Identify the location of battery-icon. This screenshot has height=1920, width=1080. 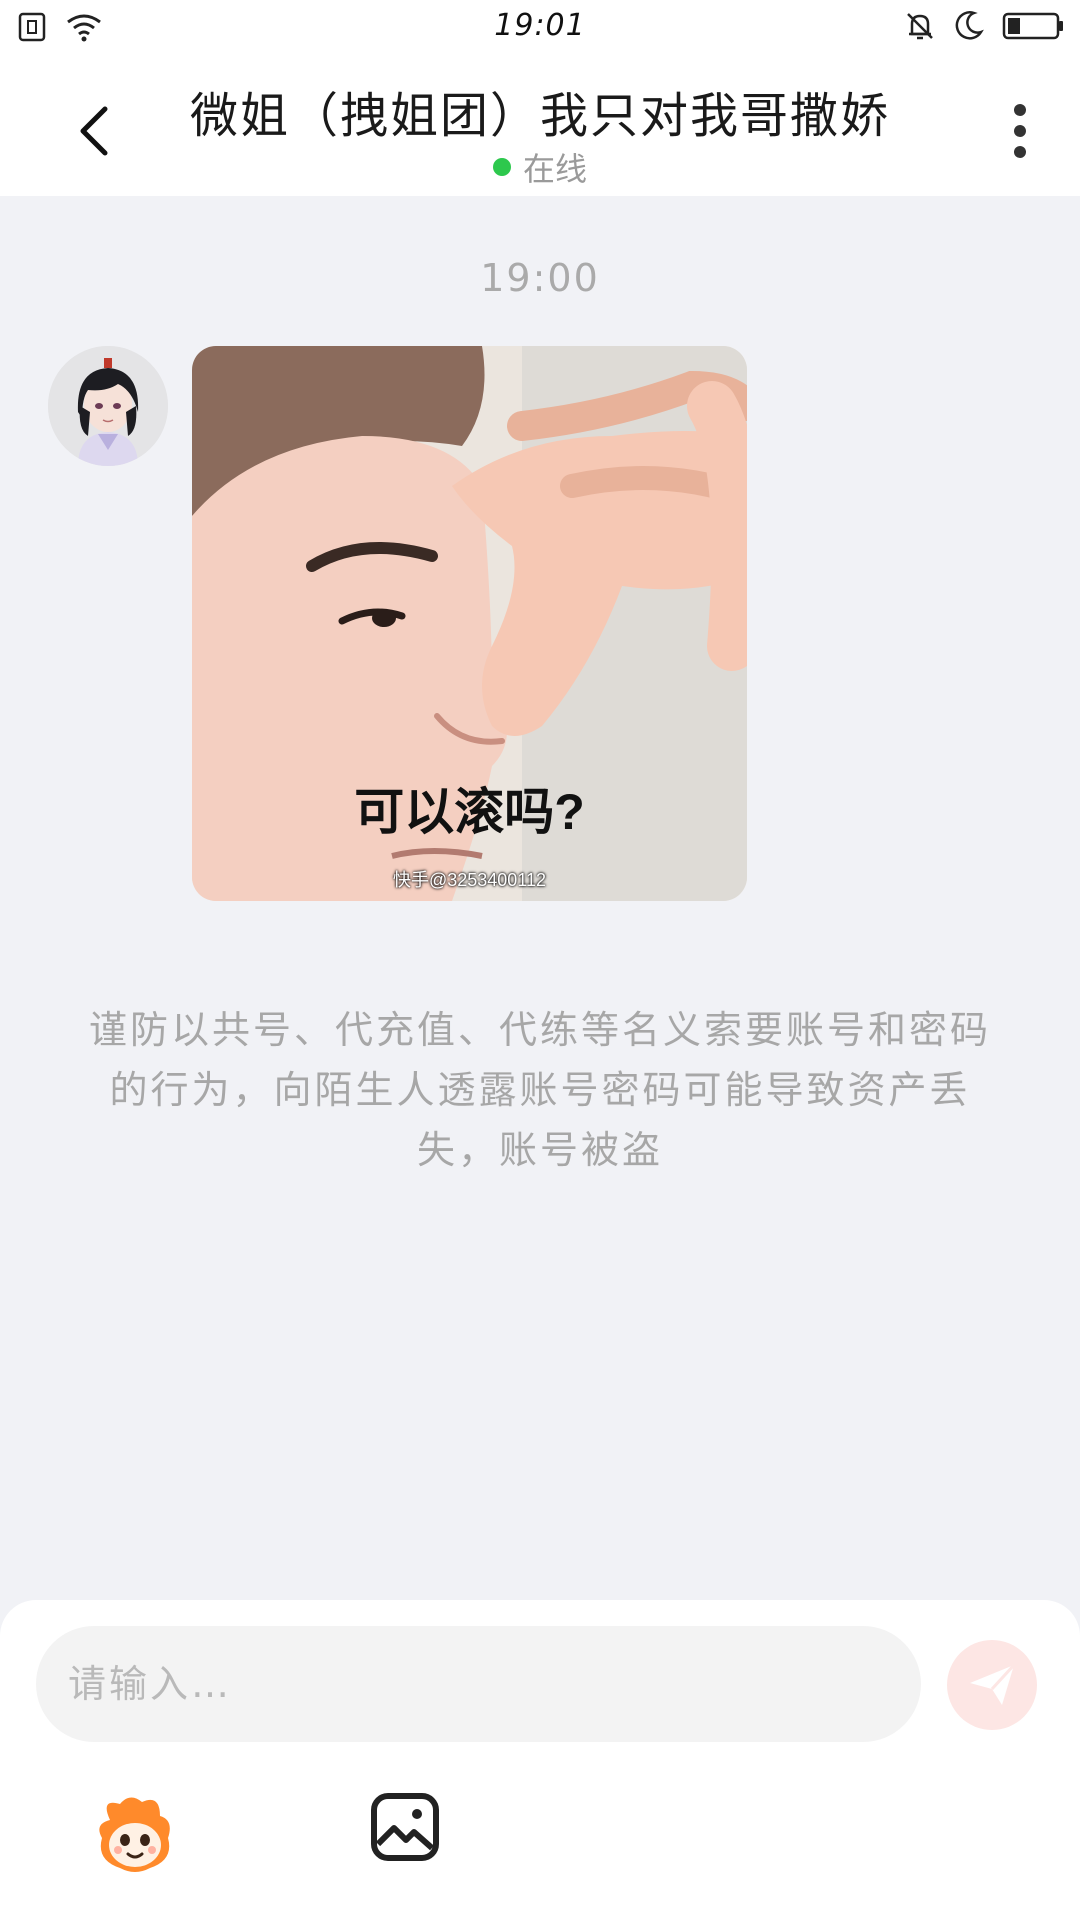
(1033, 28).